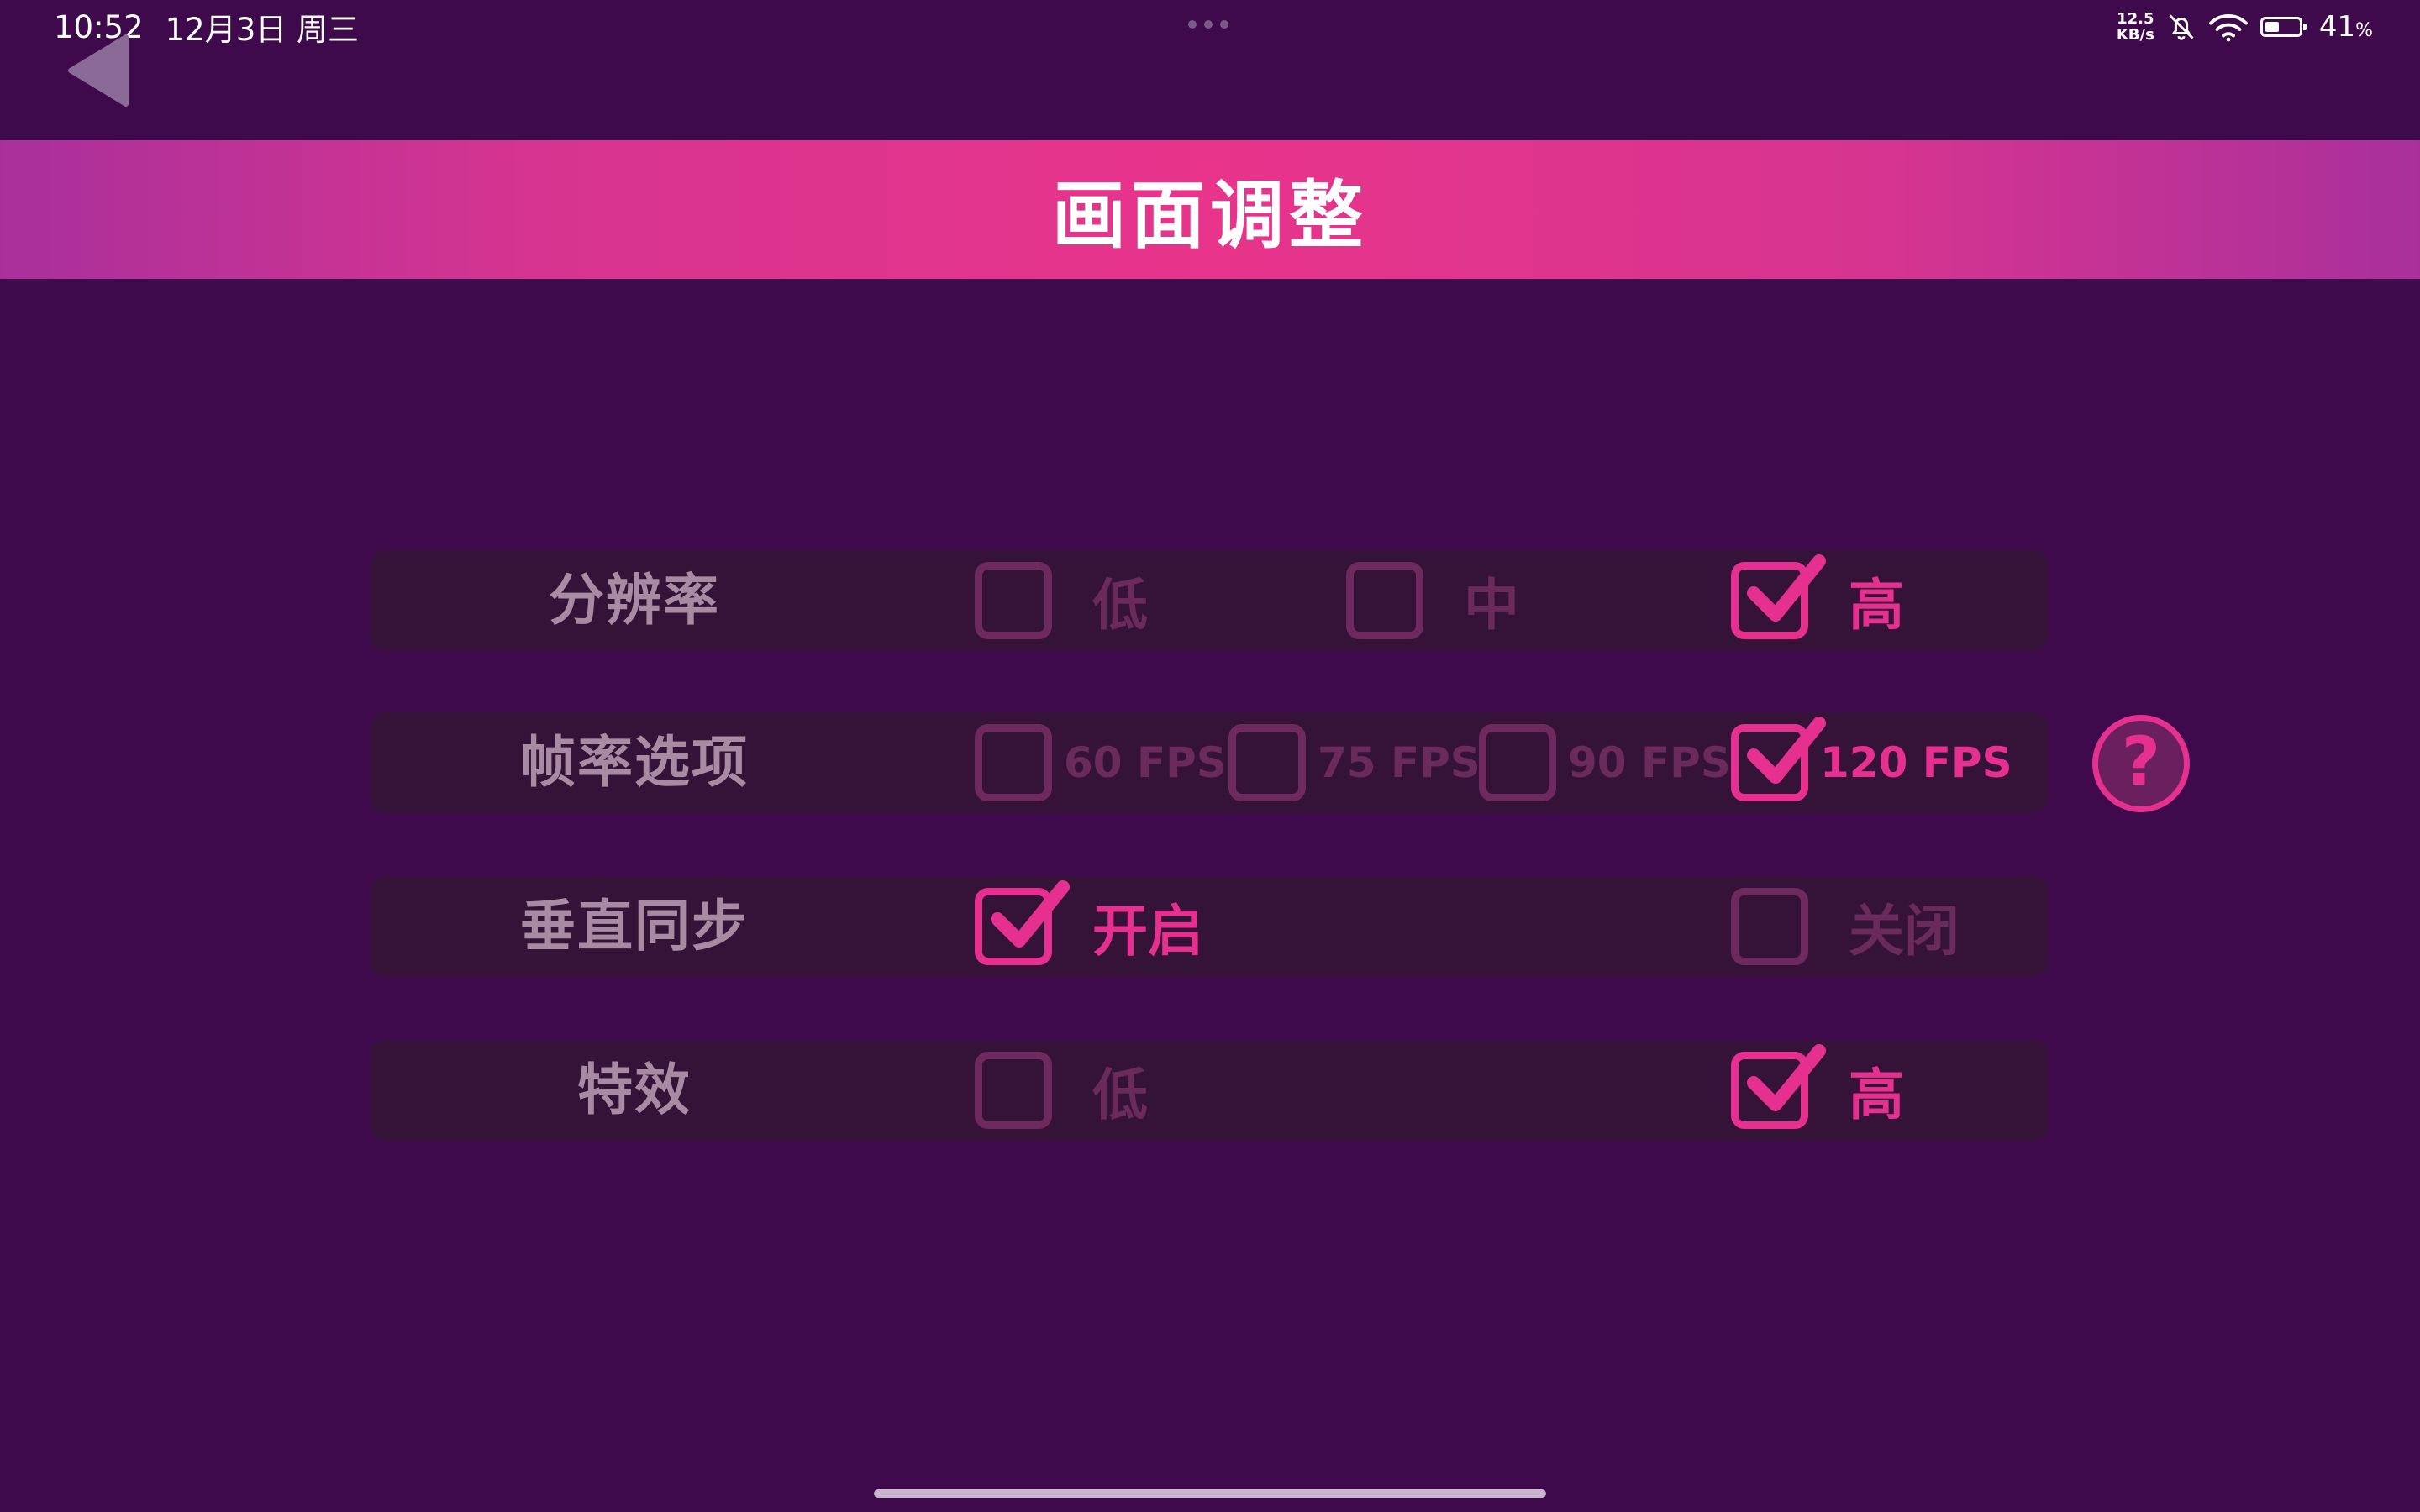  What do you see at coordinates (2345, 27) in the screenshot?
I see `battery-percent: 41%` at bounding box center [2345, 27].